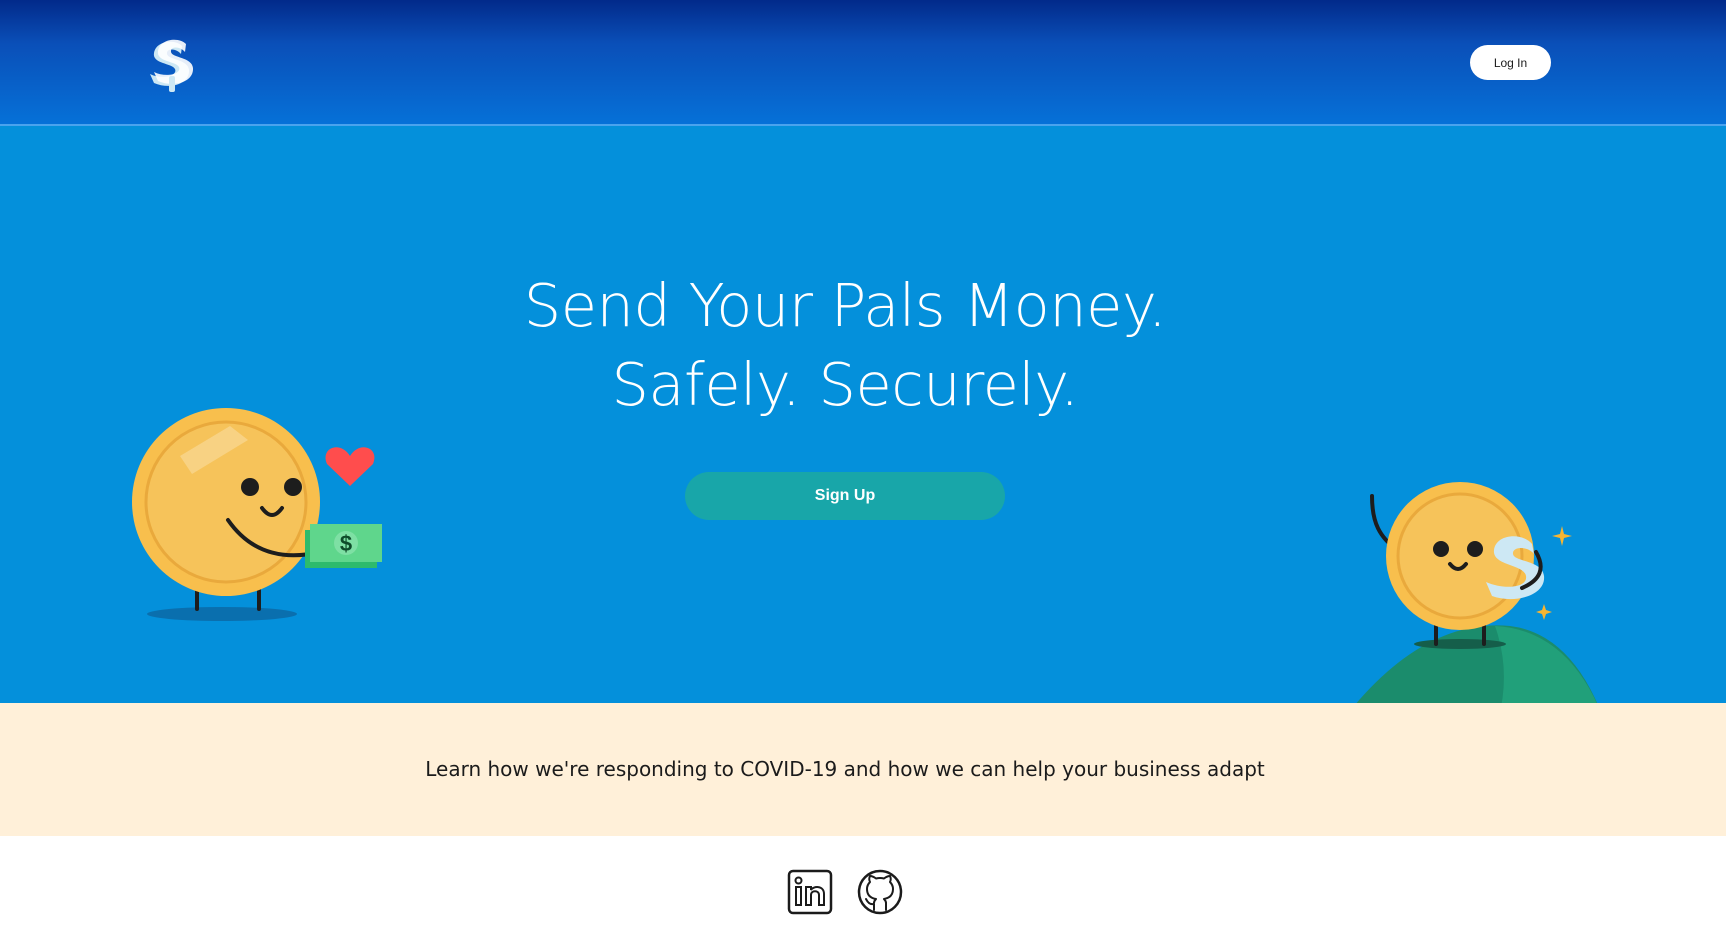  Describe the element at coordinates (845, 496) in the screenshot. I see `signup-button: Sign Up` at that location.